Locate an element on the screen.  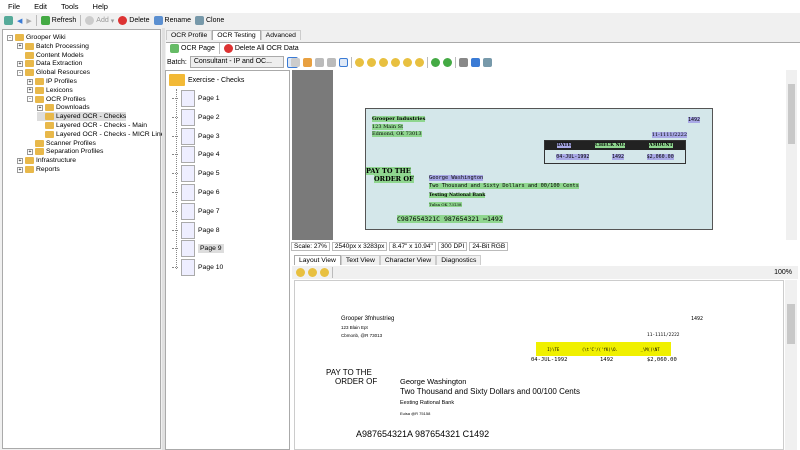
tree-node: + Batch Processing is located at coordinates (53, 46).